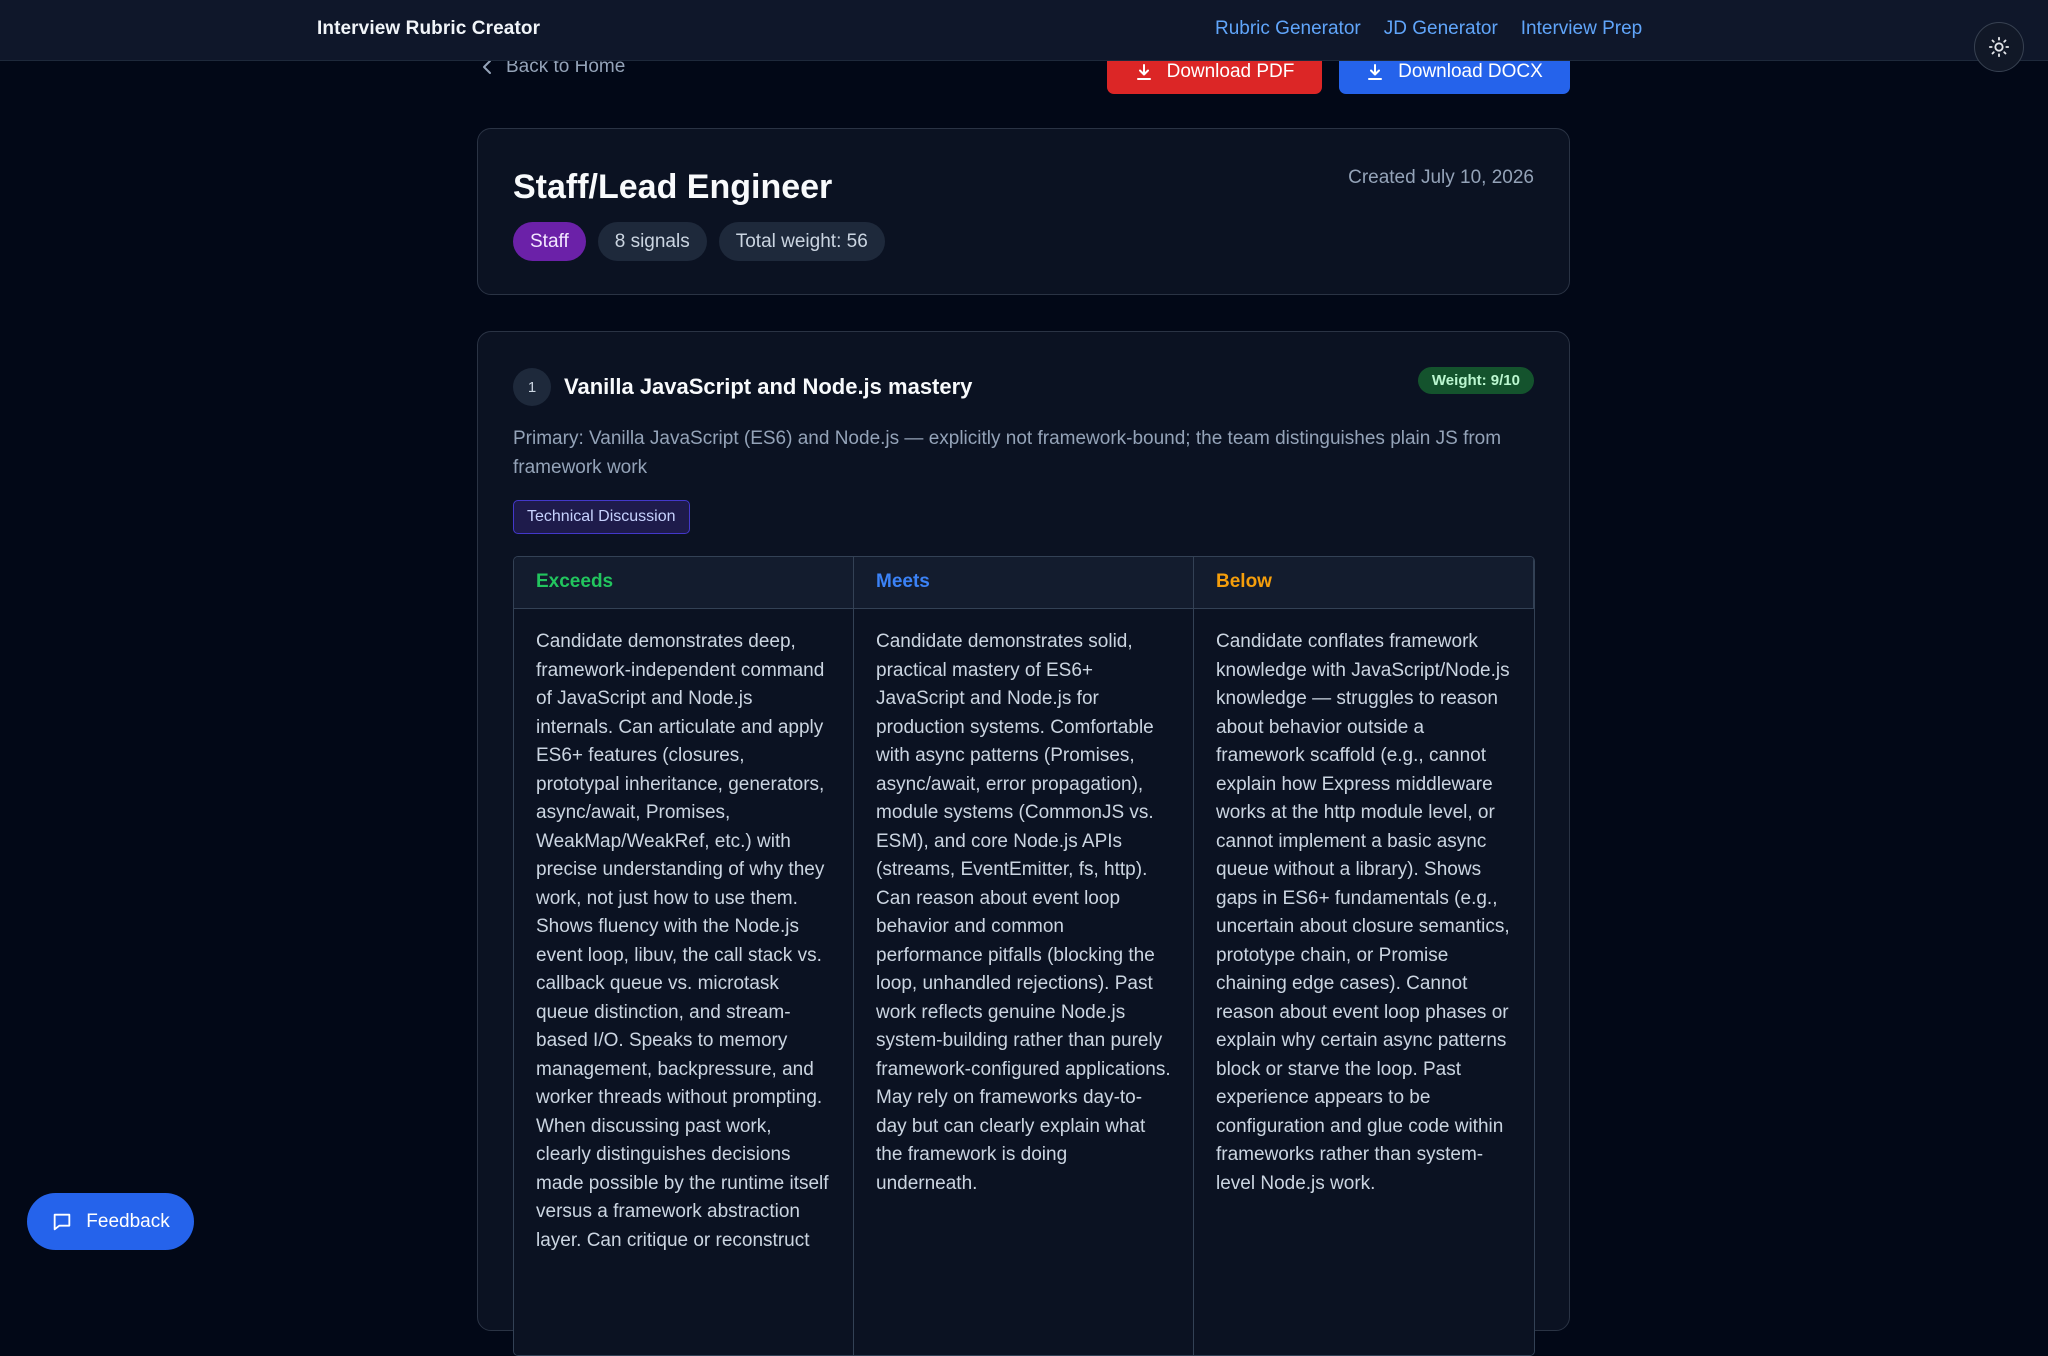  I want to click on sun-icon, so click(1999, 47).